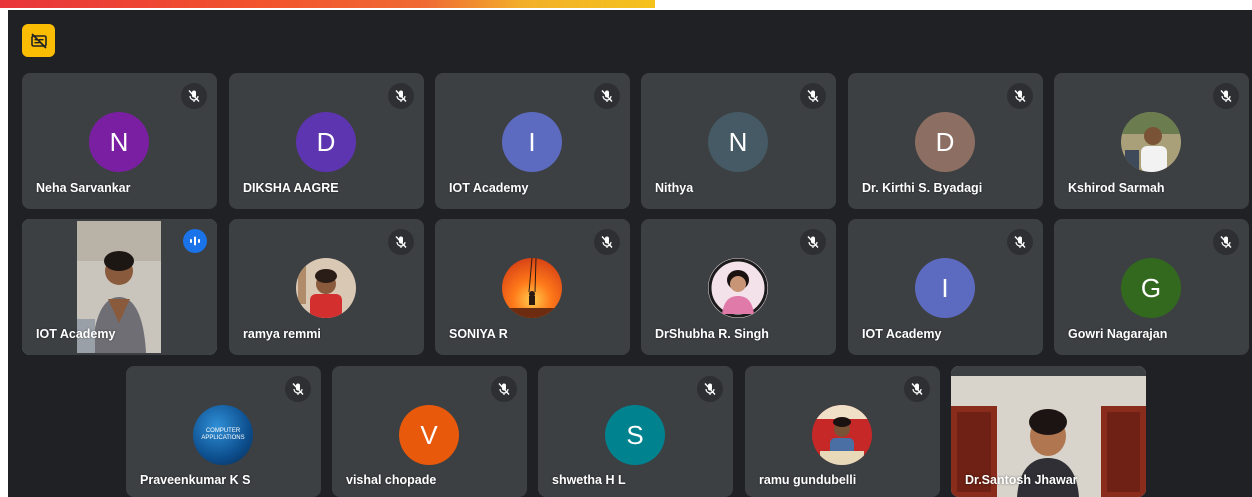  I want to click on participant-tile: DrShubha R. Singh, so click(738, 287).